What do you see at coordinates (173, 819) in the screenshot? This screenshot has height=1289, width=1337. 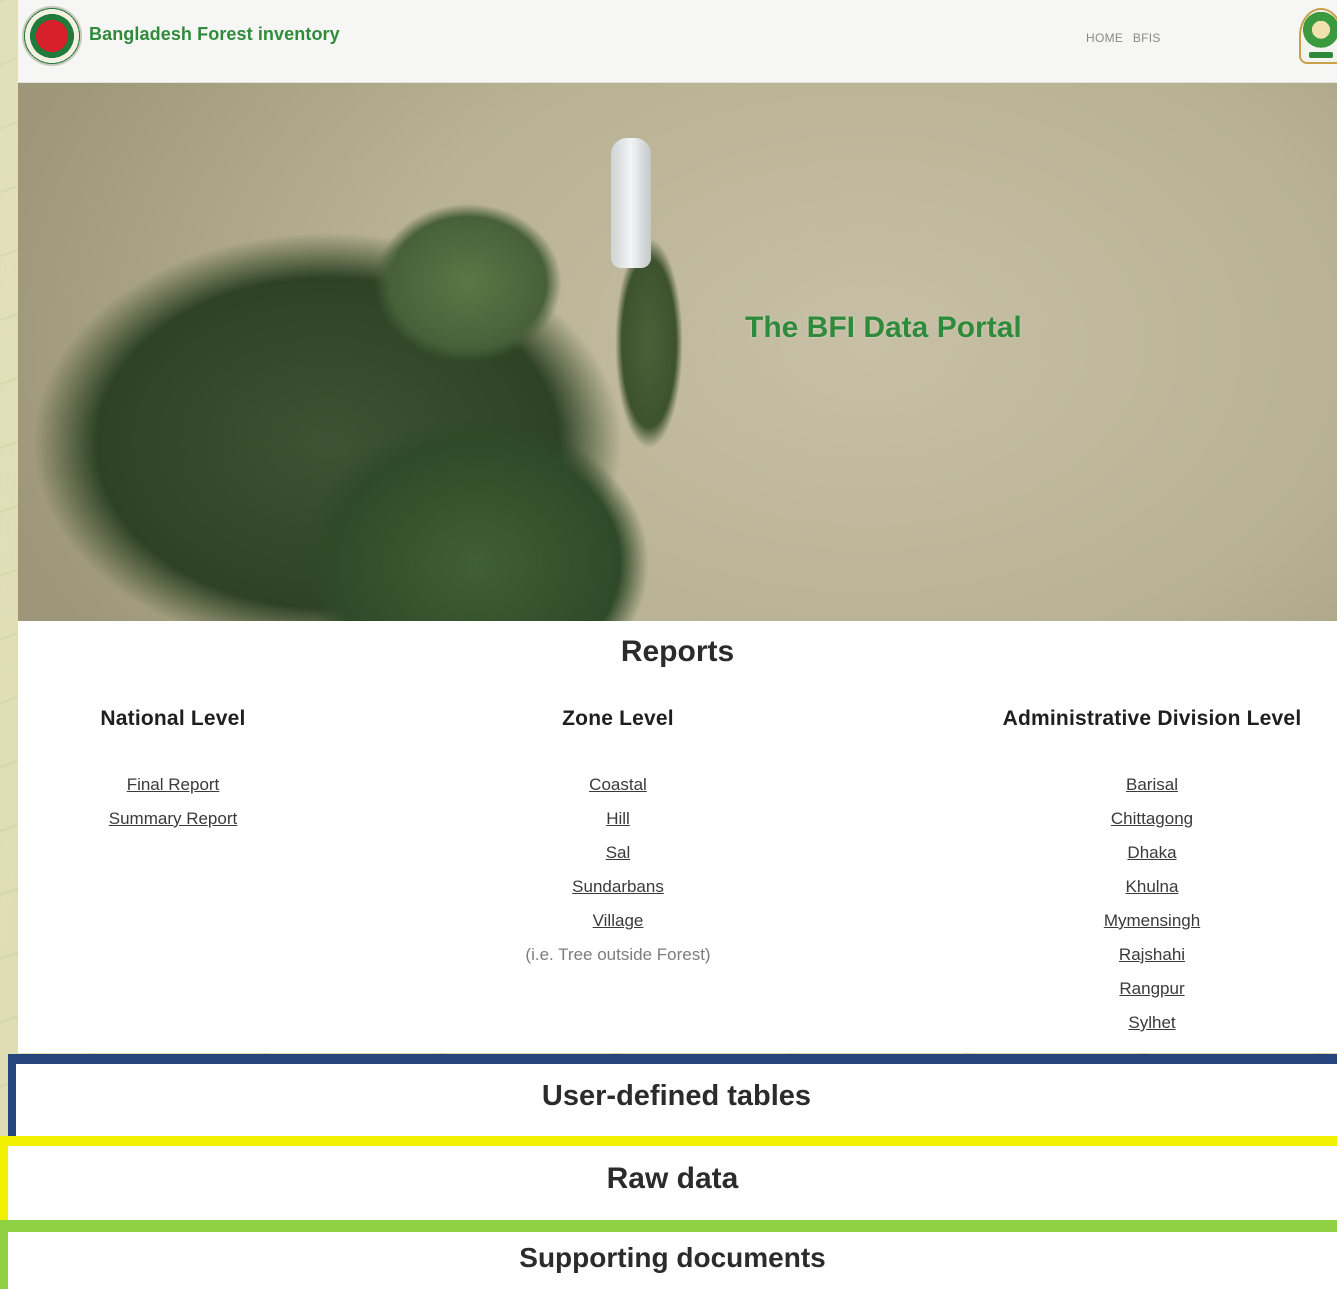 I see `link-summary-report: Summary Report` at bounding box center [173, 819].